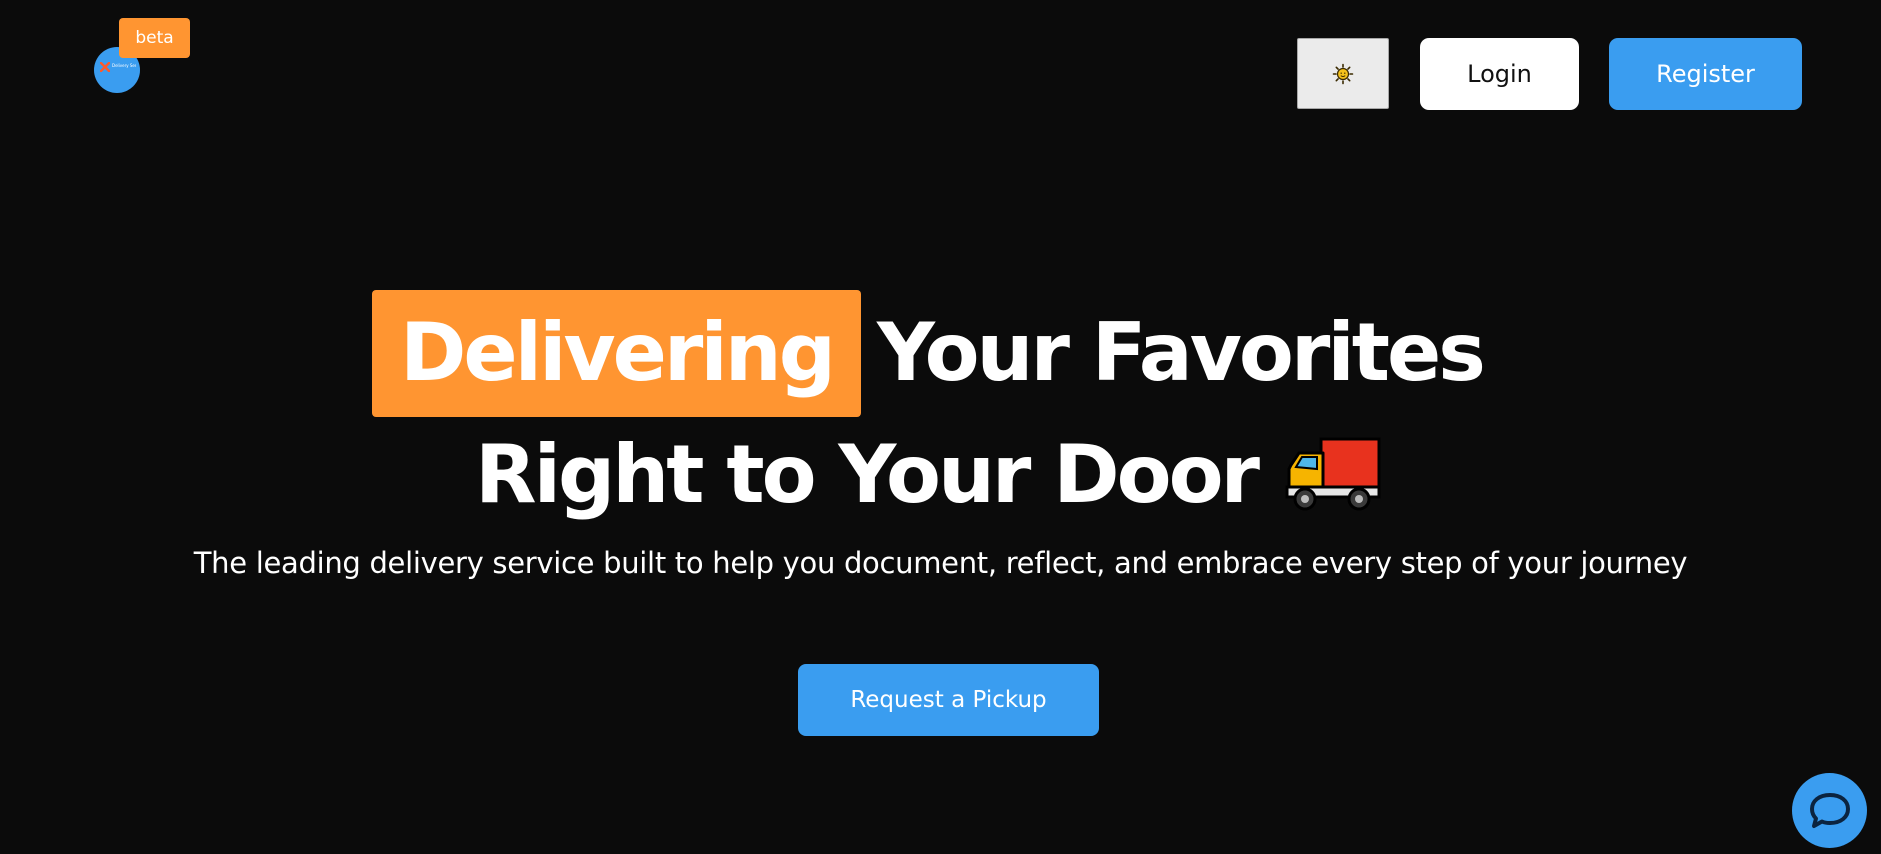  I want to click on sun-icon, so click(1343, 73).